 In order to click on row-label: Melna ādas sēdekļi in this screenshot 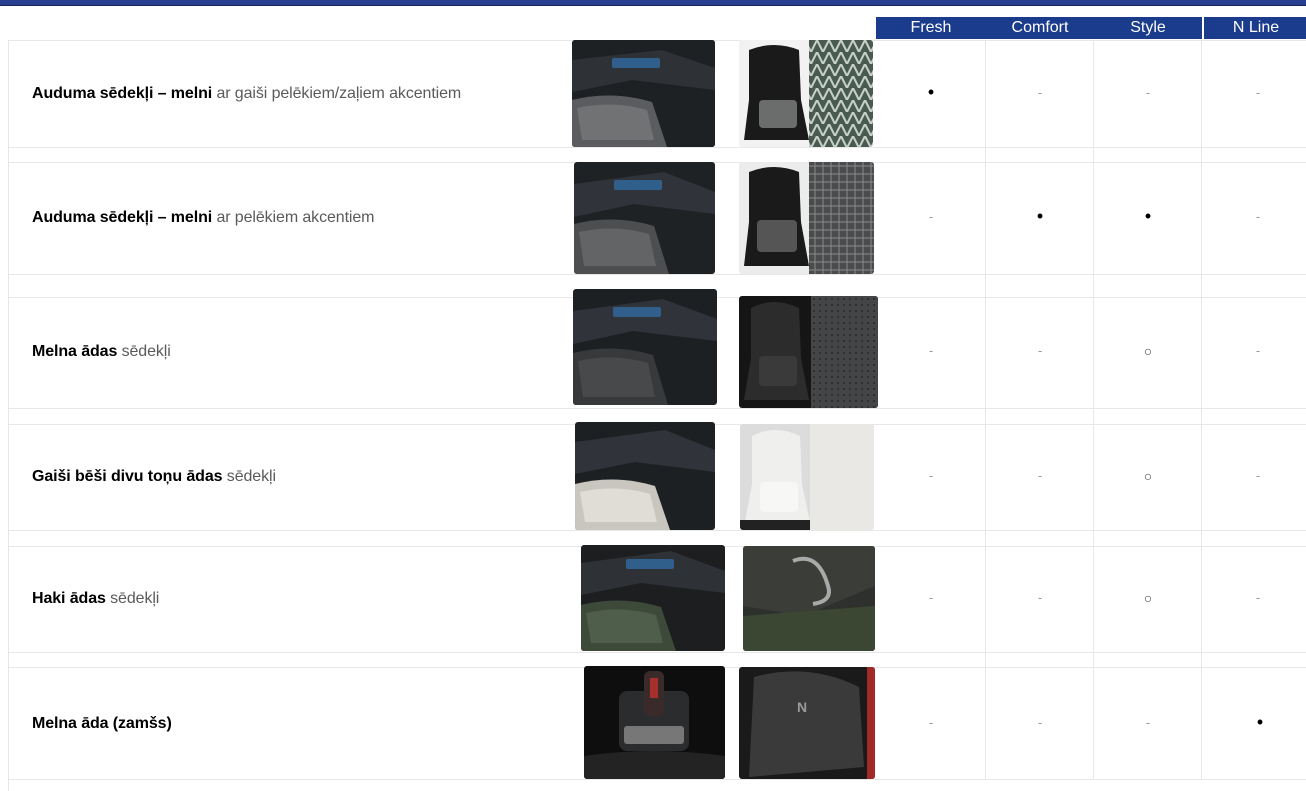, I will do `click(101, 351)`.